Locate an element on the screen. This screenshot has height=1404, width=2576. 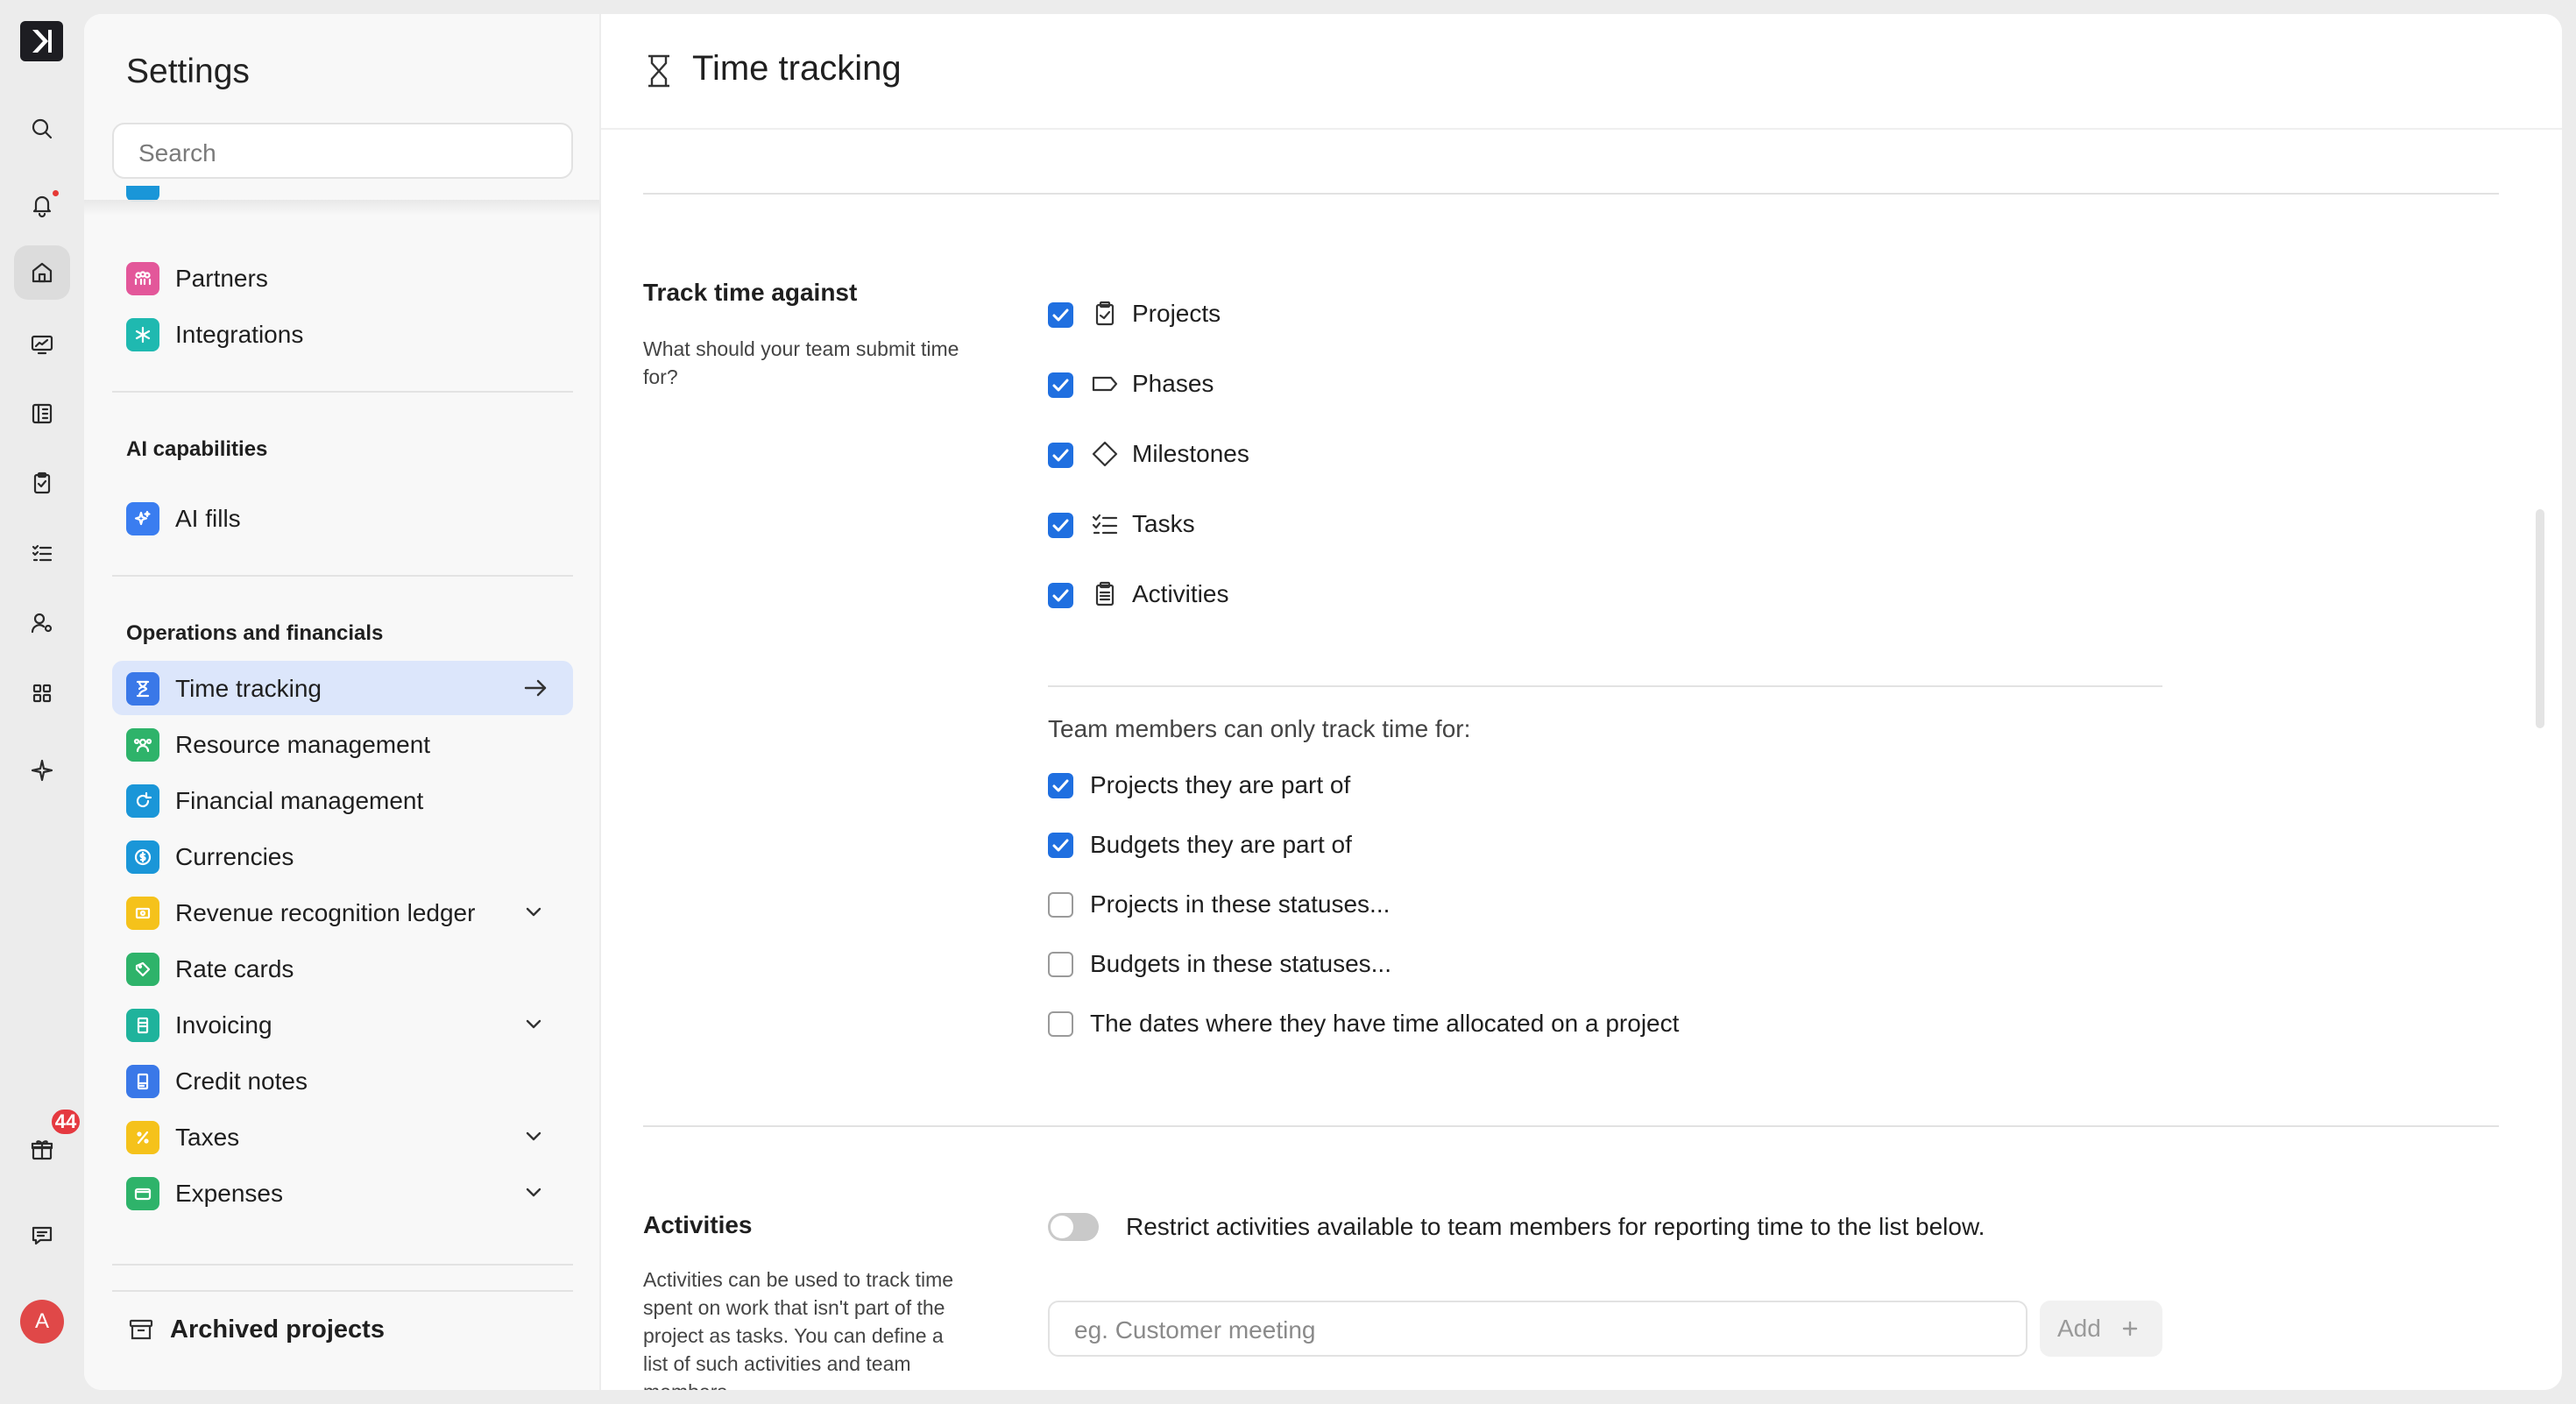
sparkle-icon is located at coordinates (42, 770).